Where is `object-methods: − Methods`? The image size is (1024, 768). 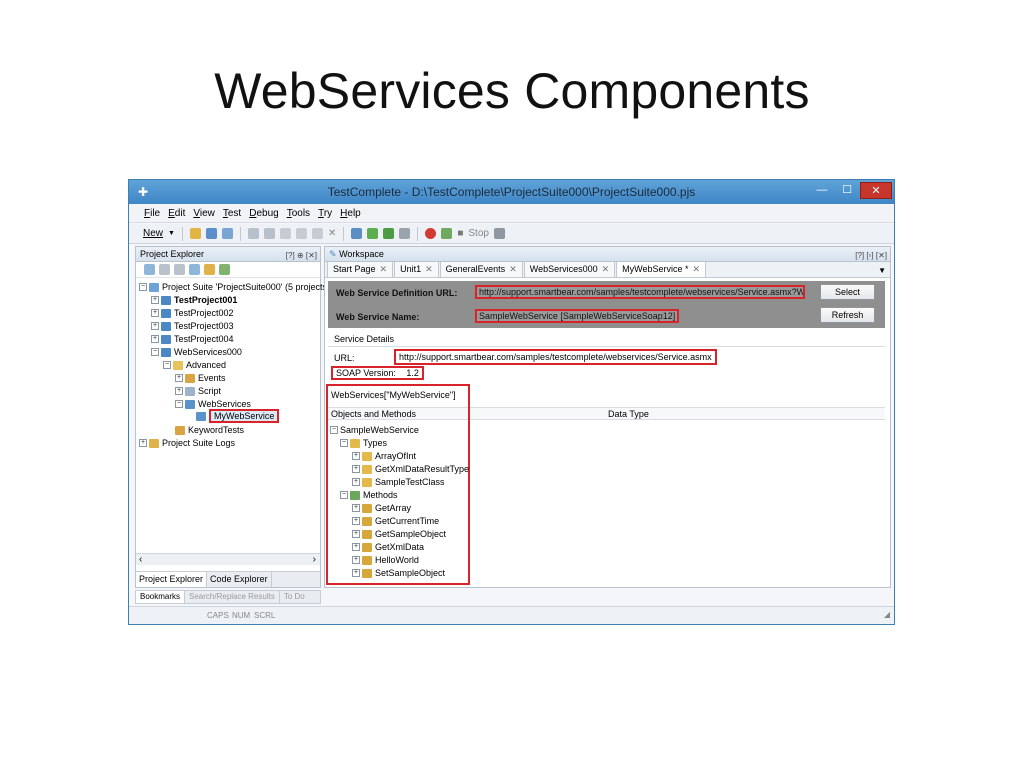
object-methods: − Methods is located at coordinates (369, 495).